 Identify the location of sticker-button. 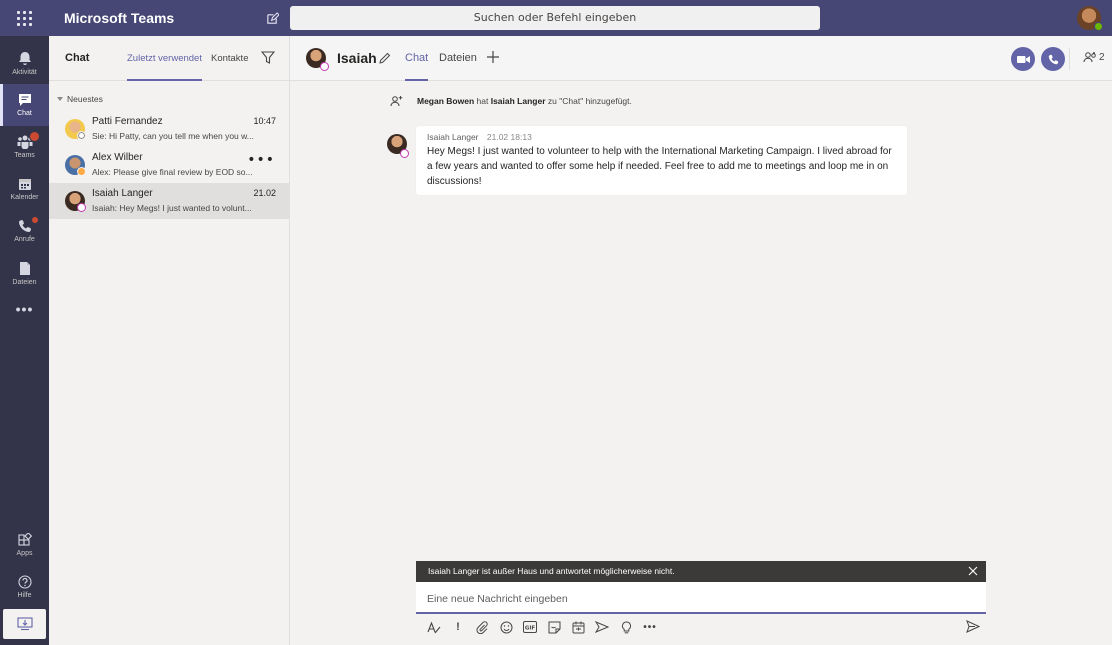
(554, 627).